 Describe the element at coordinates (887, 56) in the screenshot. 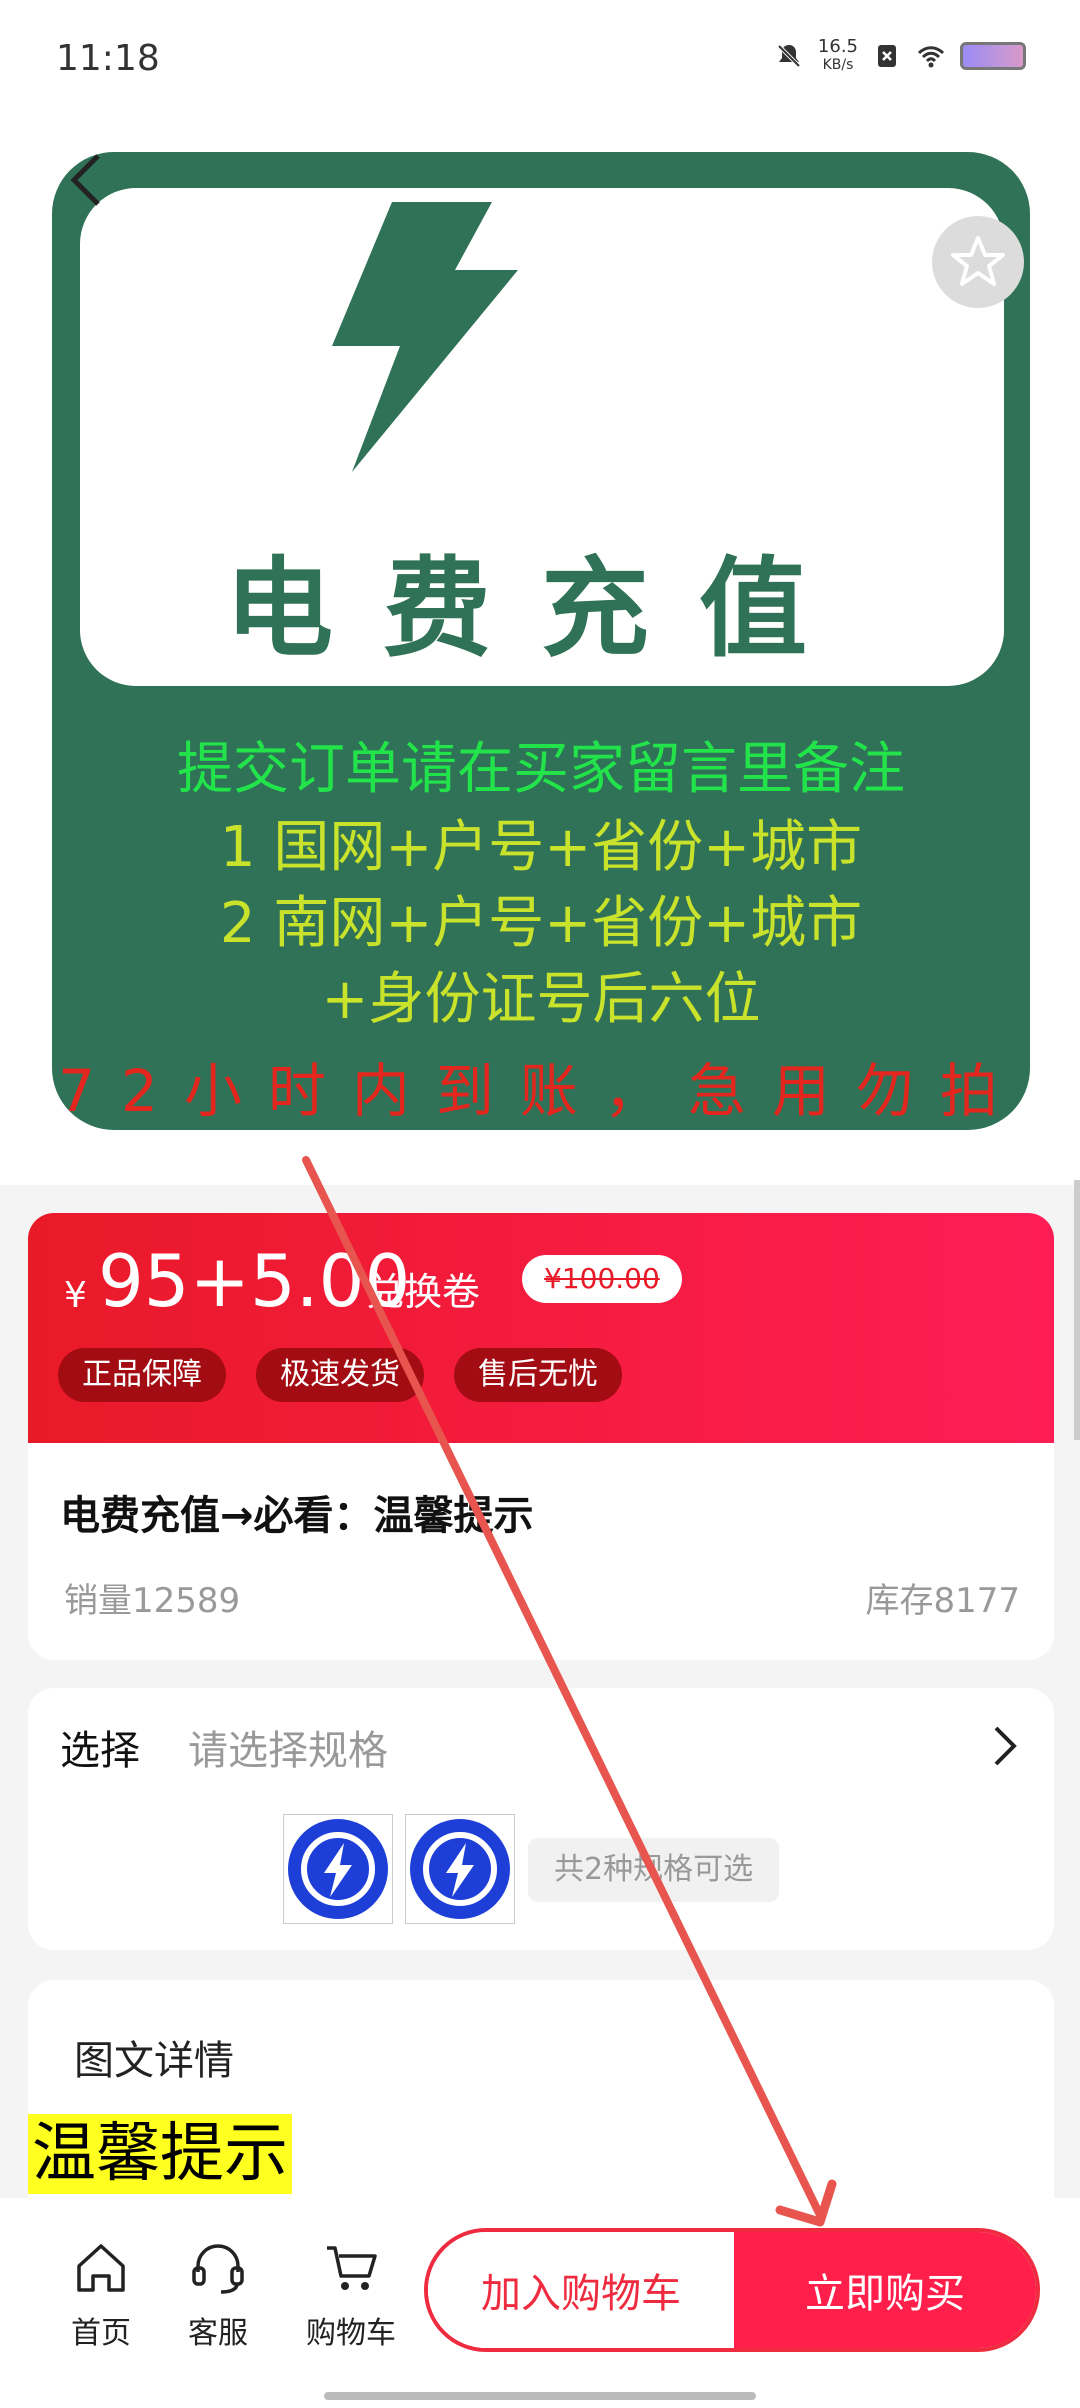

I see `sim-x-icon` at that location.